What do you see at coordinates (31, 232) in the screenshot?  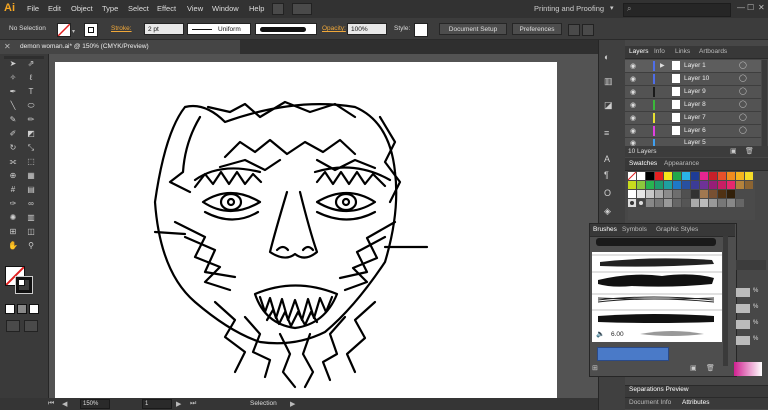 I see `slice-tool-icon: ◫` at bounding box center [31, 232].